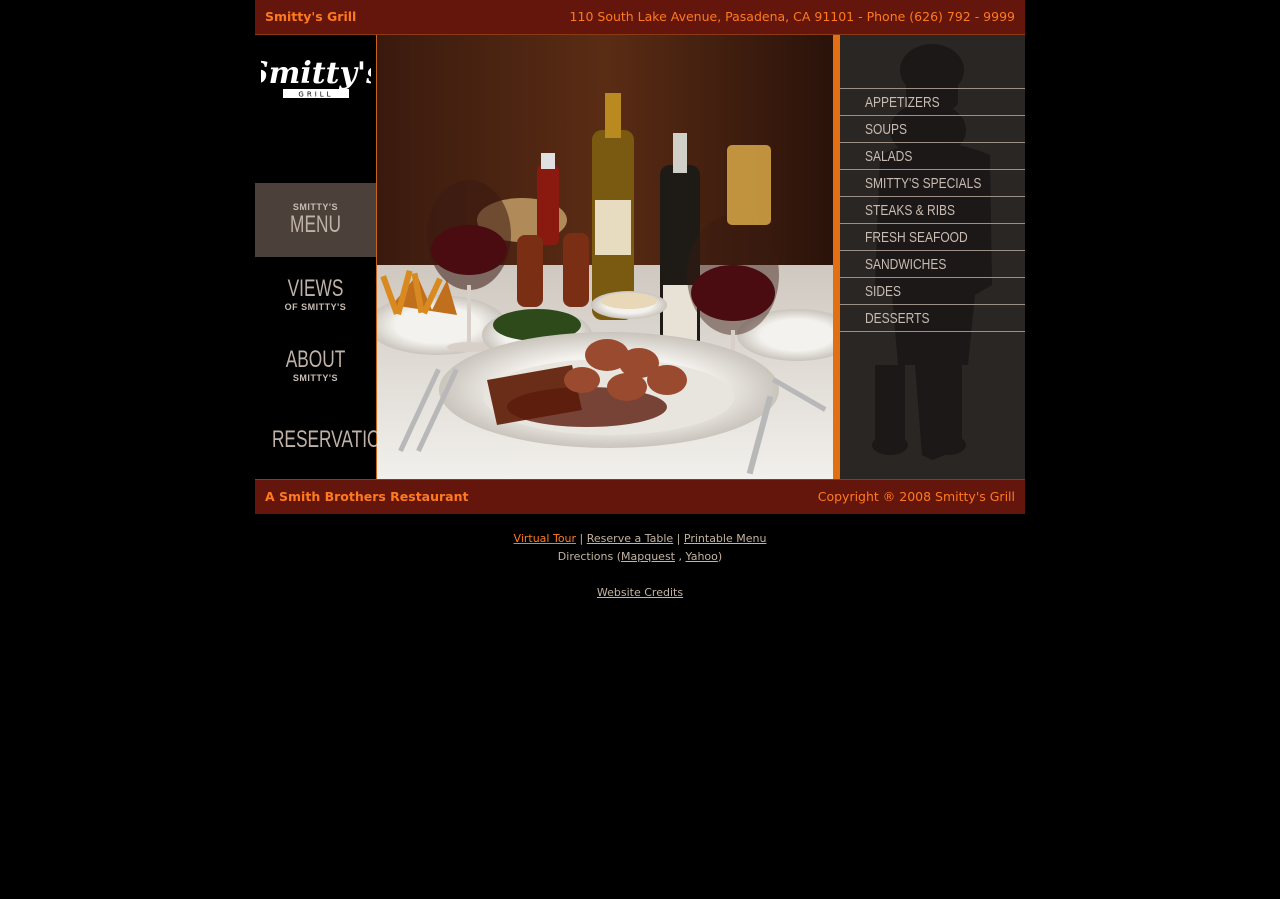 This screenshot has width=1280, height=899. What do you see at coordinates (311, 16) in the screenshot?
I see `restaurant-name: Smitty's Grill` at bounding box center [311, 16].